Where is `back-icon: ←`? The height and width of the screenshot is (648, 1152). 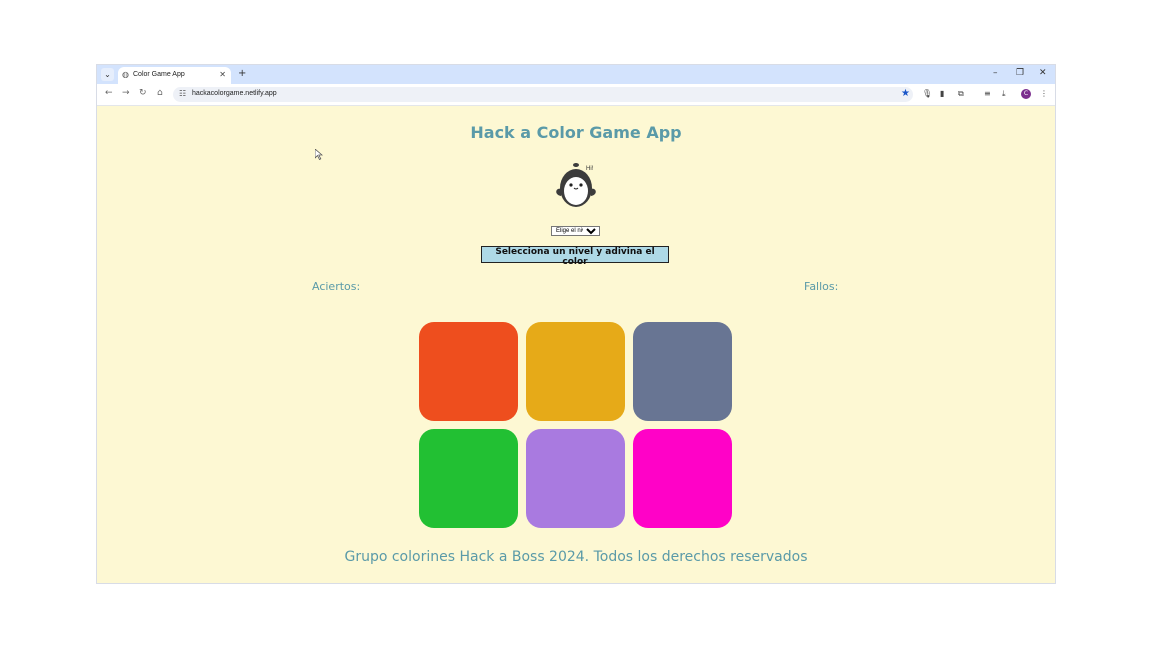 back-icon: ← is located at coordinates (109, 93).